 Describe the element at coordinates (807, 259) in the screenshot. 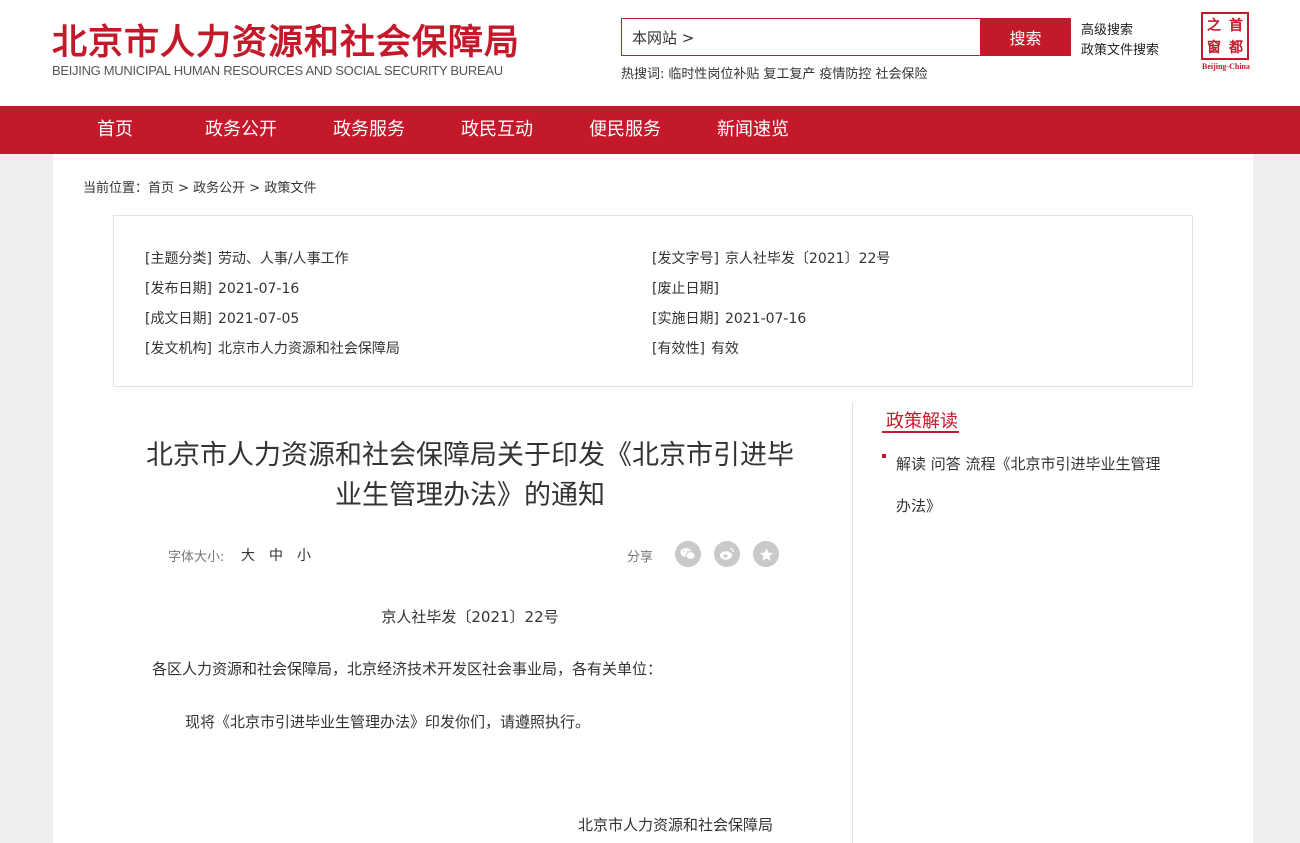

I see `meta-value: 京人社毕发〔2021〕22号` at that location.